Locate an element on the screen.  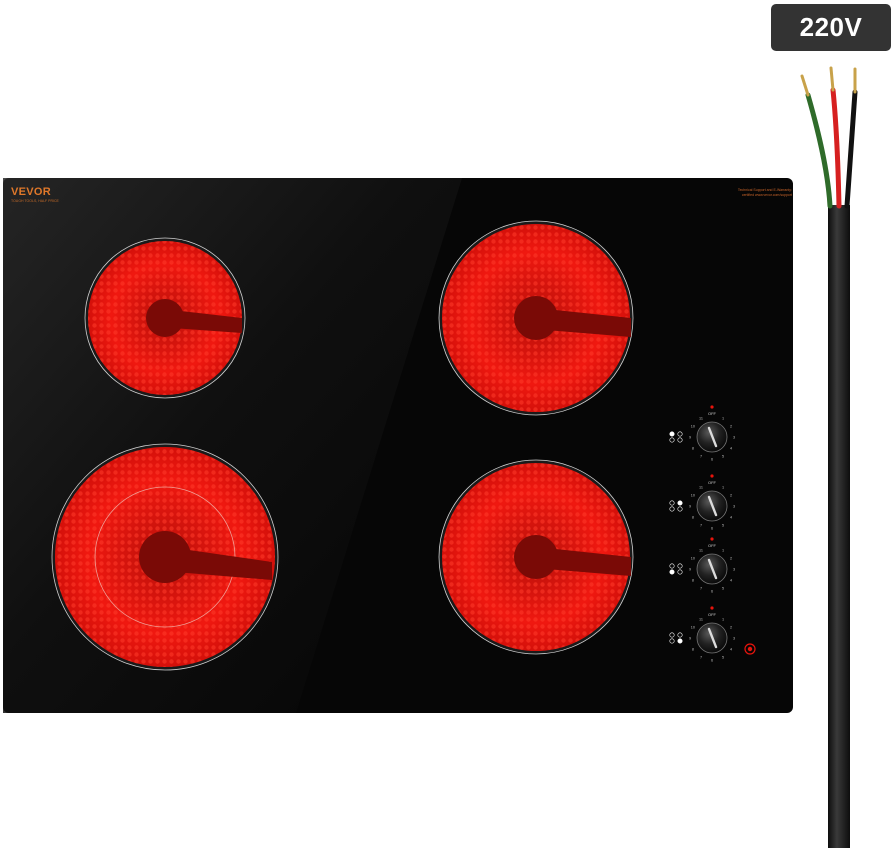
brand-logo: VEVOR is located at coordinates (31, 192).